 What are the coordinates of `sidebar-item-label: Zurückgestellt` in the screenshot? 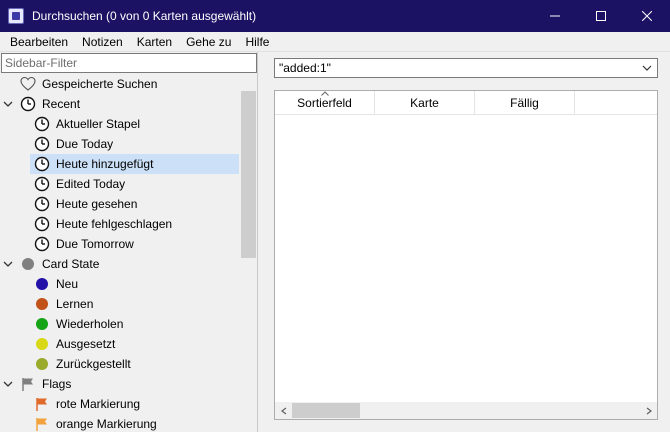 It's located at (93, 364).